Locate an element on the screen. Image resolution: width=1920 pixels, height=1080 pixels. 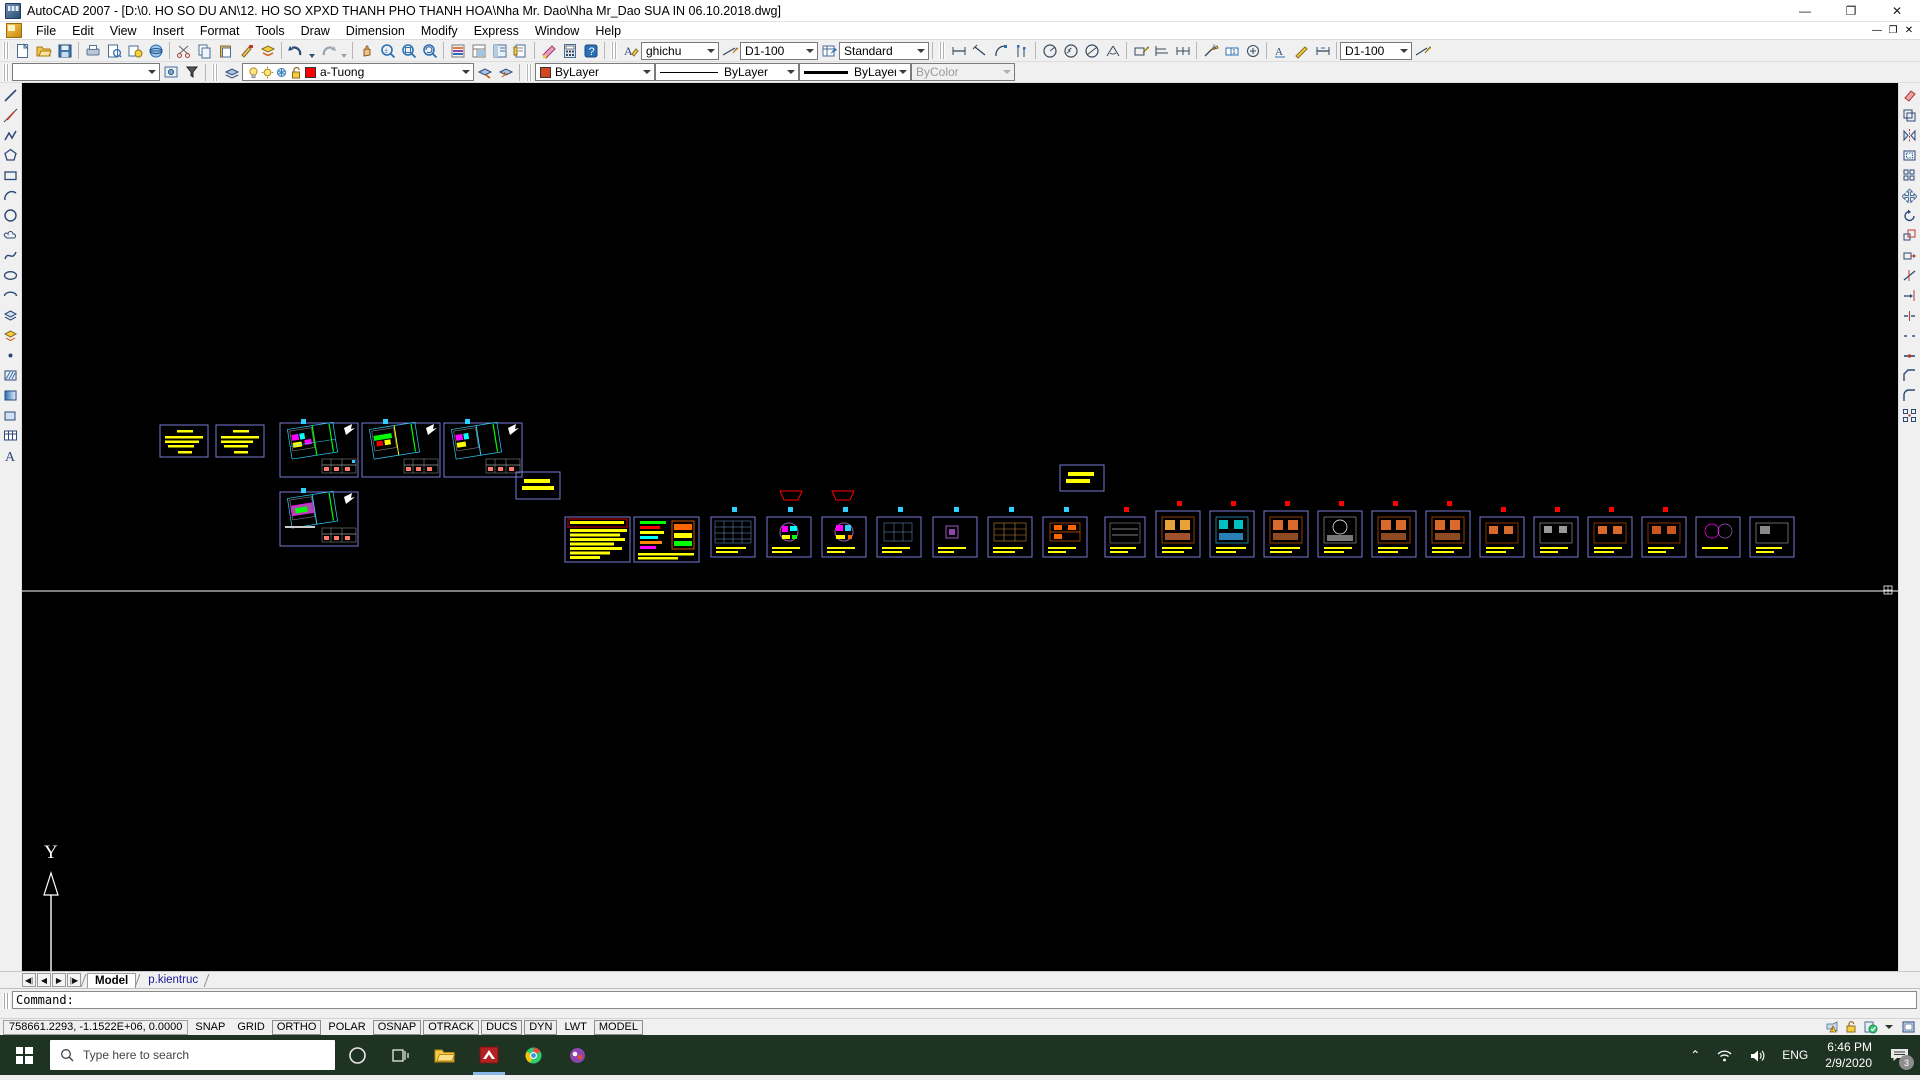
circle-icon is located at coordinates (11, 215).